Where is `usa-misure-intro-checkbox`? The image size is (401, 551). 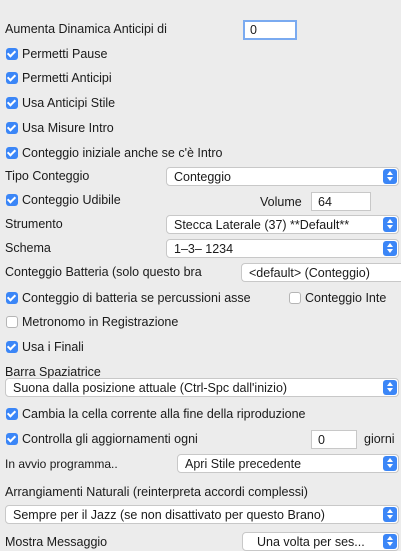
usa-misure-intro-checkbox is located at coordinates (12, 128).